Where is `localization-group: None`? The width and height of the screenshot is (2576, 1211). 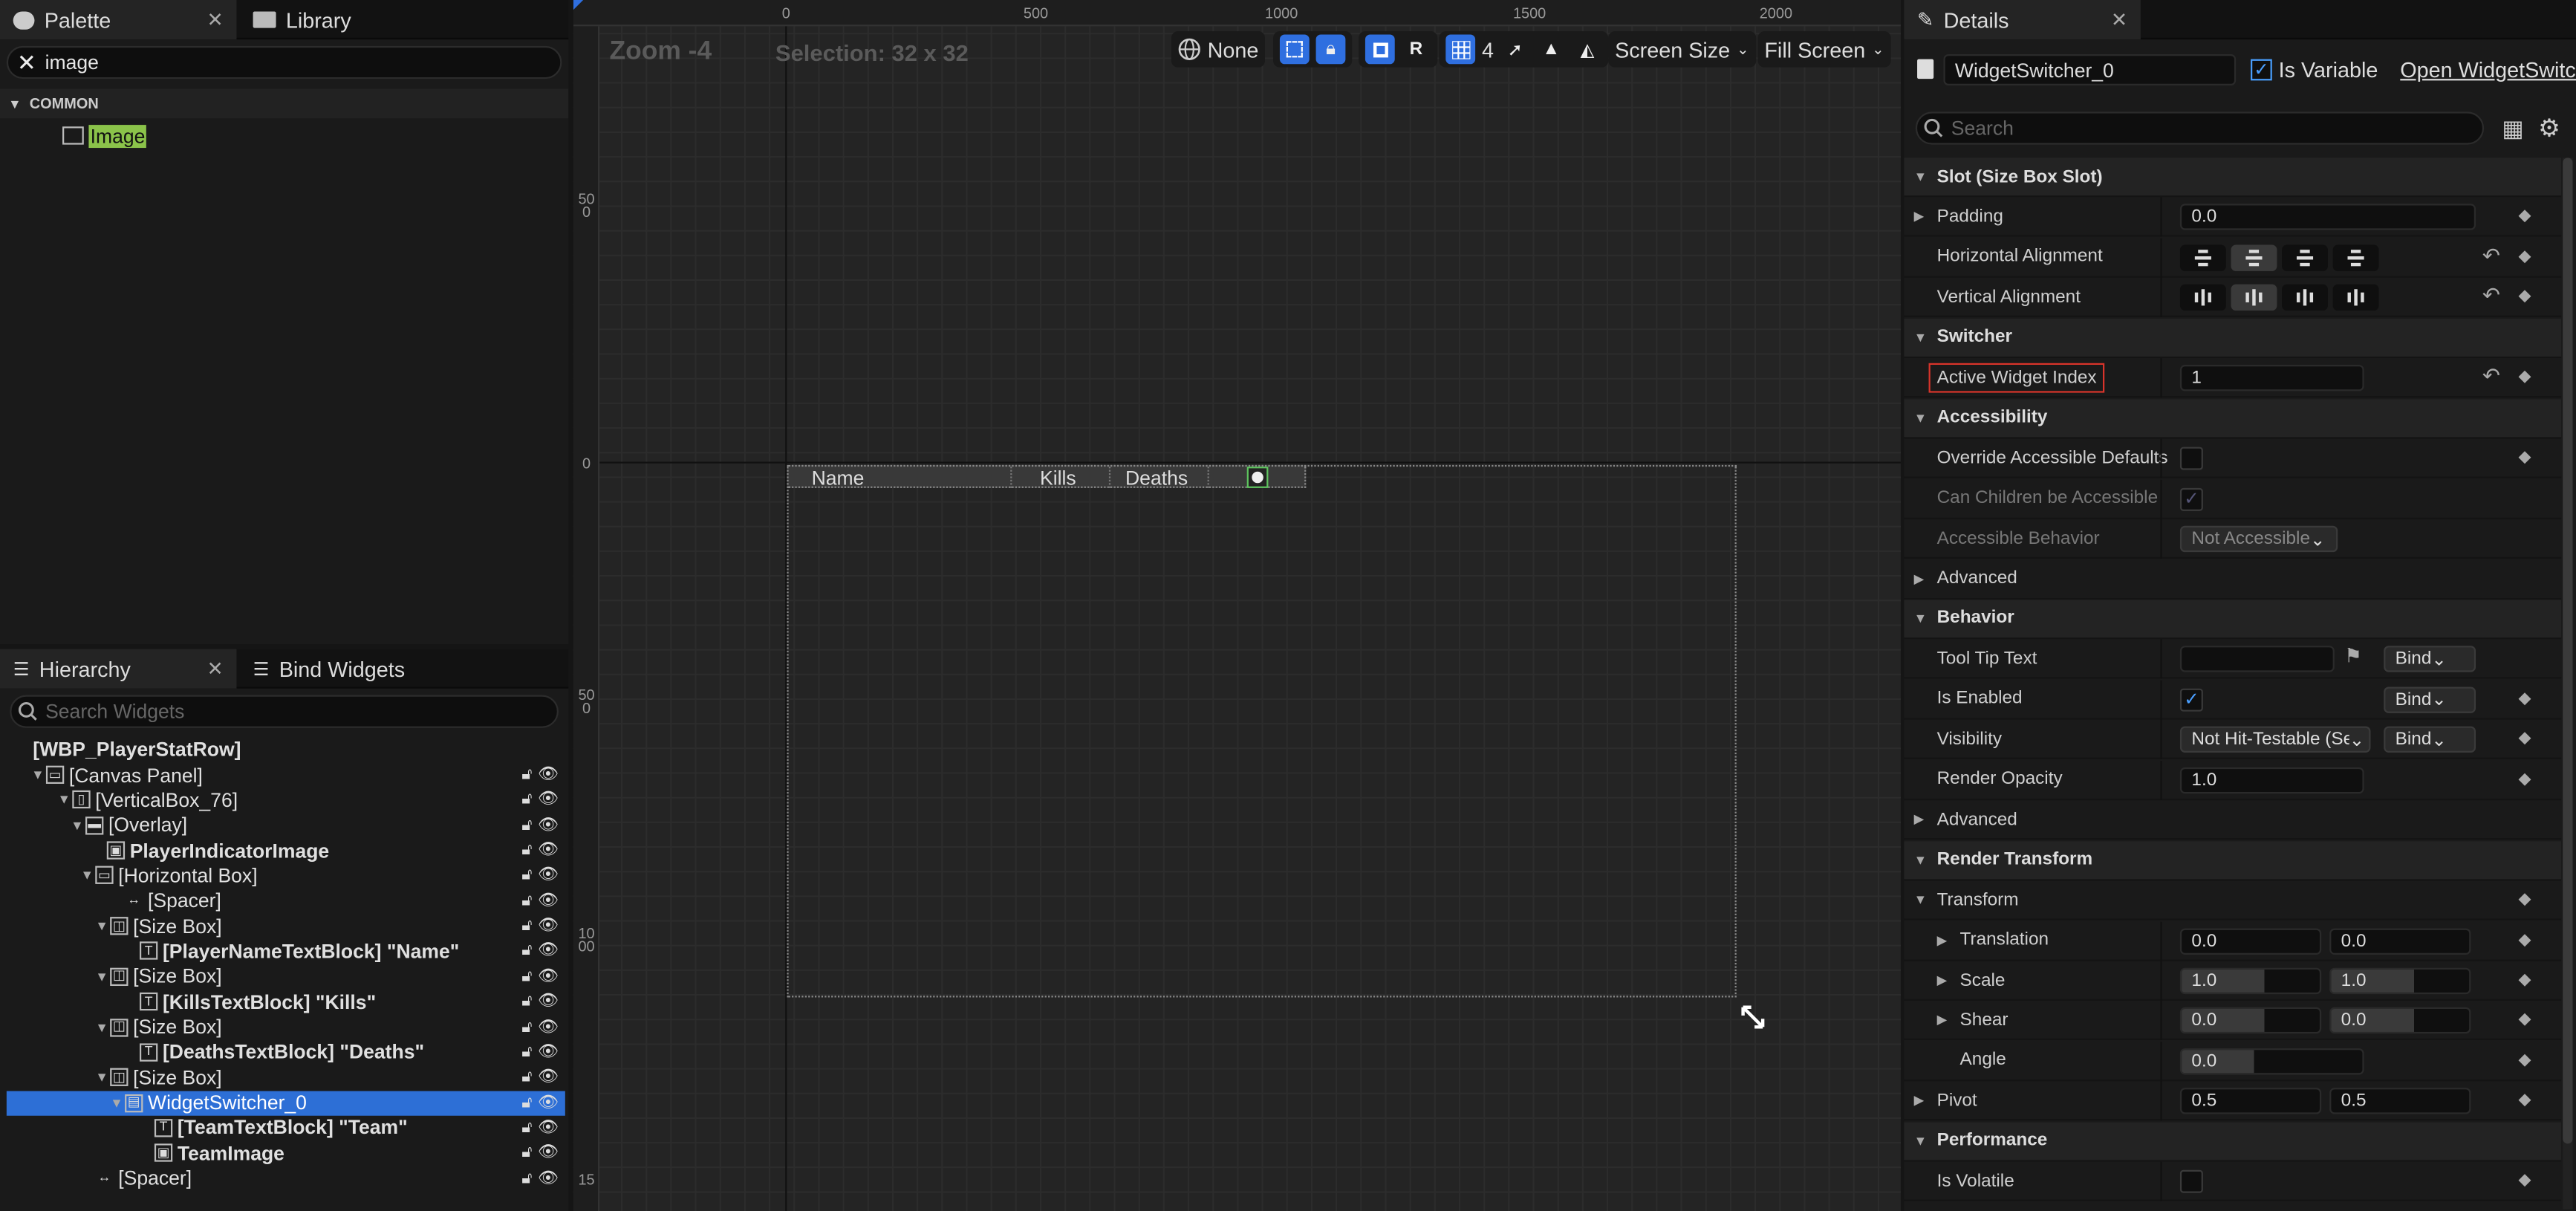 localization-group: None is located at coordinates (1218, 50).